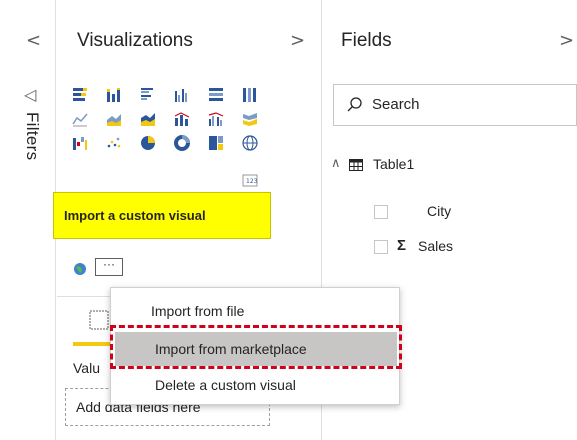 Image resolution: width=577 pixels, height=440 pixels. What do you see at coordinates (32, 136) in the screenshot?
I see `filters-label: Filters` at bounding box center [32, 136].